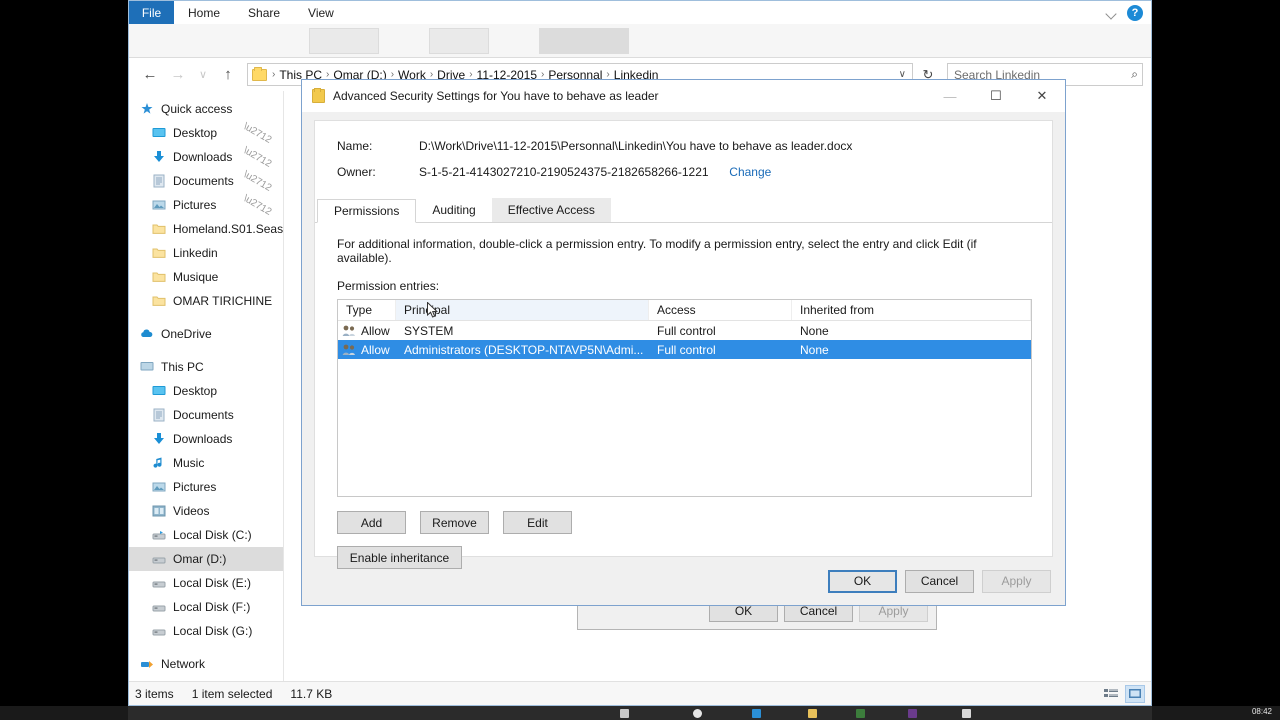 The image size is (1280, 720). I want to click on sidebar-item-this-pc: This PC, so click(206, 367).